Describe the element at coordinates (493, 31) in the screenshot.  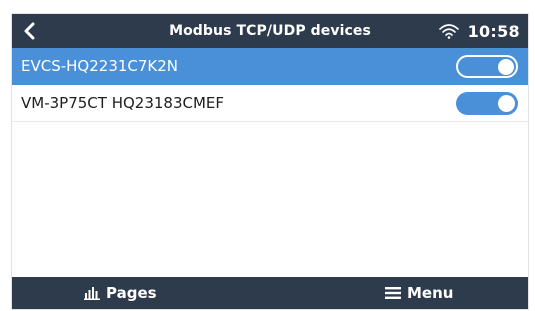
I see `clock: 10:58` at that location.